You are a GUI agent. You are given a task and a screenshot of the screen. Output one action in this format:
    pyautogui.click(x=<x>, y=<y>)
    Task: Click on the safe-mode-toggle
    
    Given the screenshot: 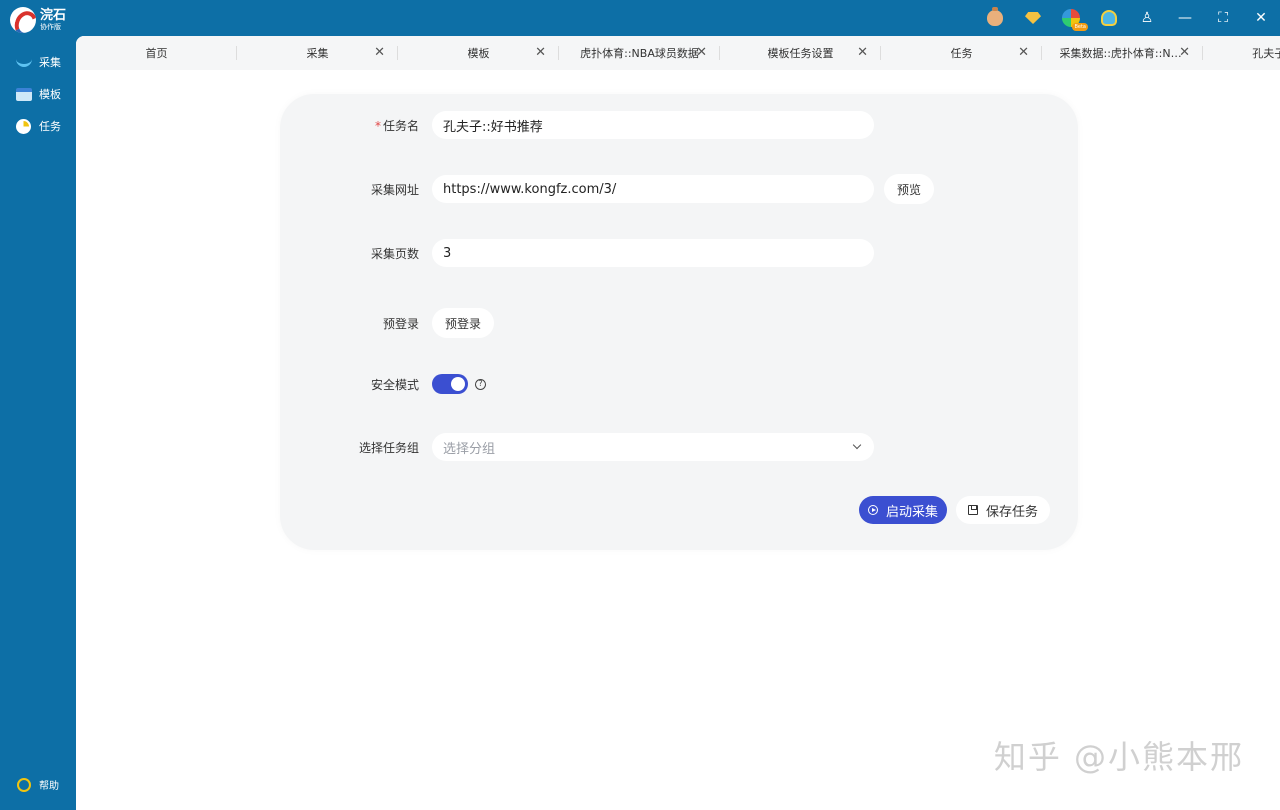 What is the action you would take?
    pyautogui.click(x=450, y=384)
    